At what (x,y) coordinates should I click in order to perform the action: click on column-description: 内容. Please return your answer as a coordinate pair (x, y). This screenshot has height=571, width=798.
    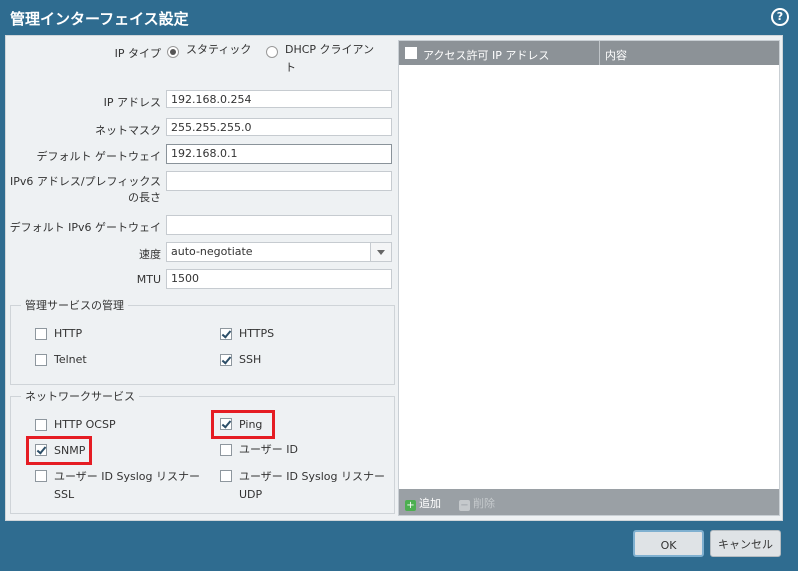
    Looking at the image, I should click on (616, 55).